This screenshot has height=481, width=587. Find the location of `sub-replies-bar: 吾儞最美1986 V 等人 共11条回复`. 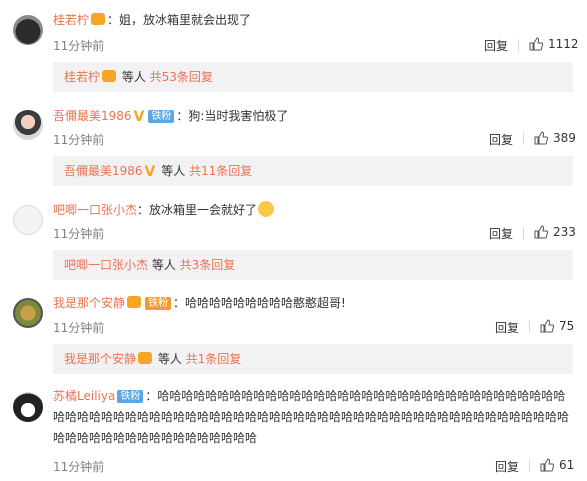

sub-replies-bar: 吾儞最美1986 V 等人 共11条回复 is located at coordinates (313, 171).